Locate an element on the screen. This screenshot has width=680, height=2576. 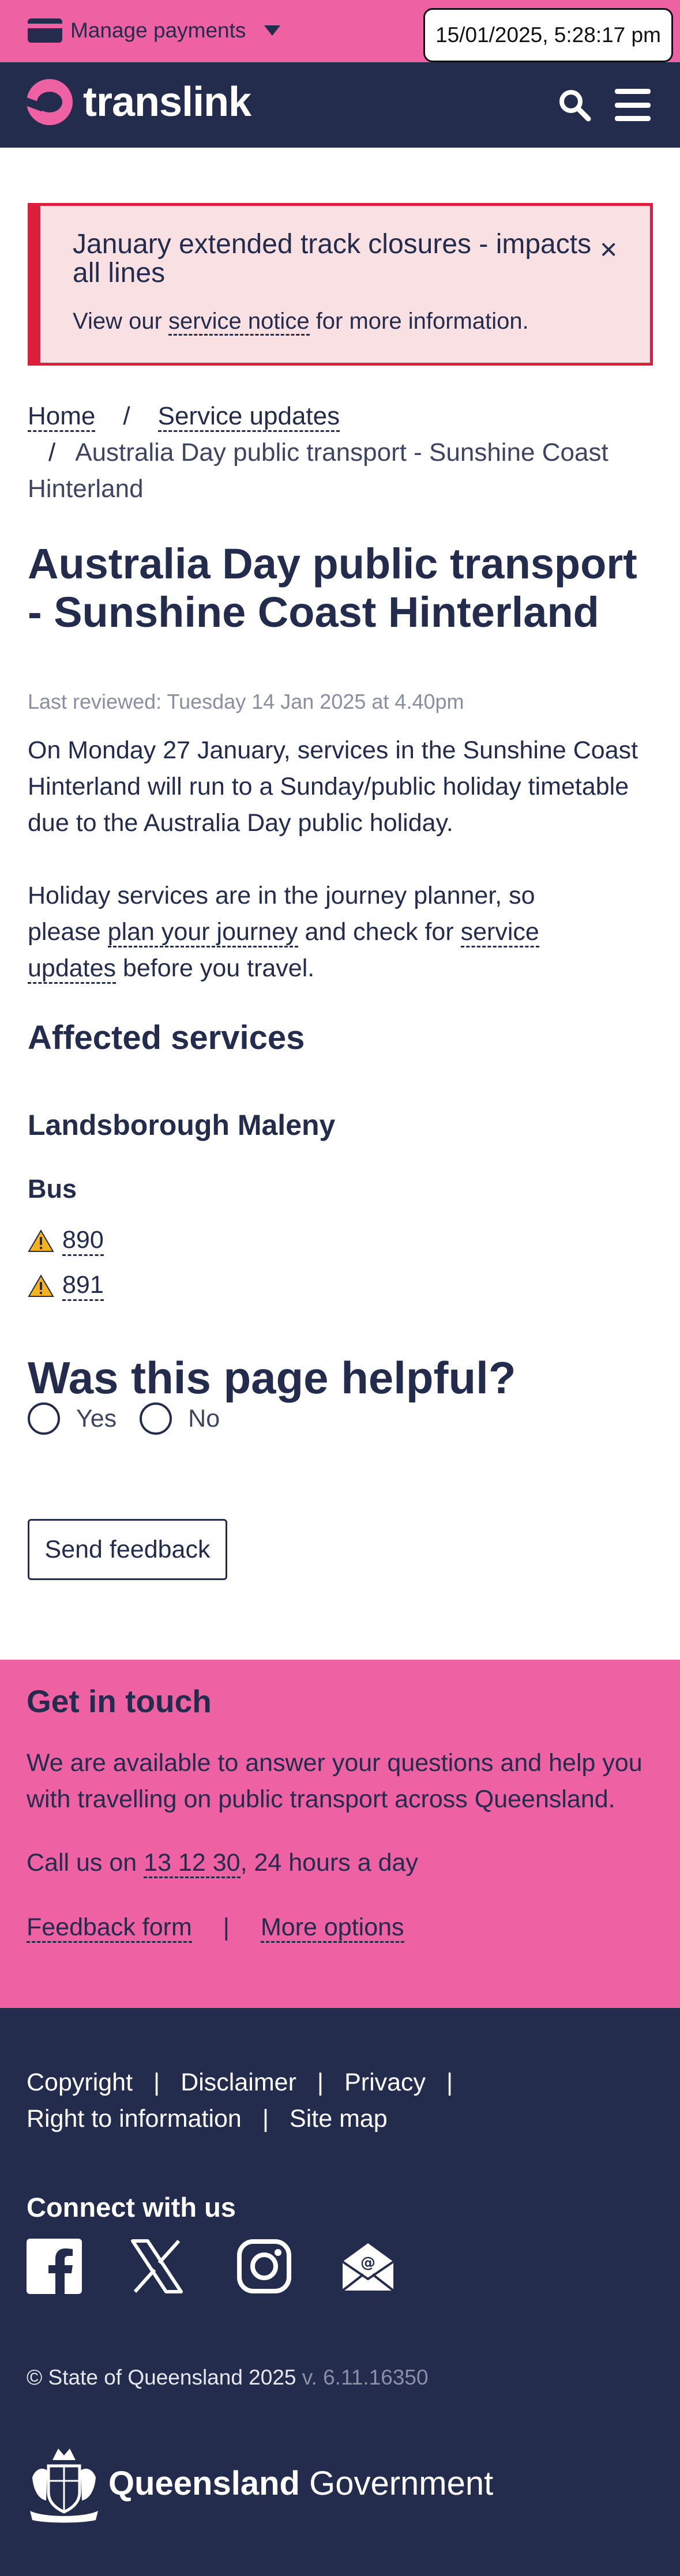
breadcrumb-home: Home is located at coordinates (62, 417).